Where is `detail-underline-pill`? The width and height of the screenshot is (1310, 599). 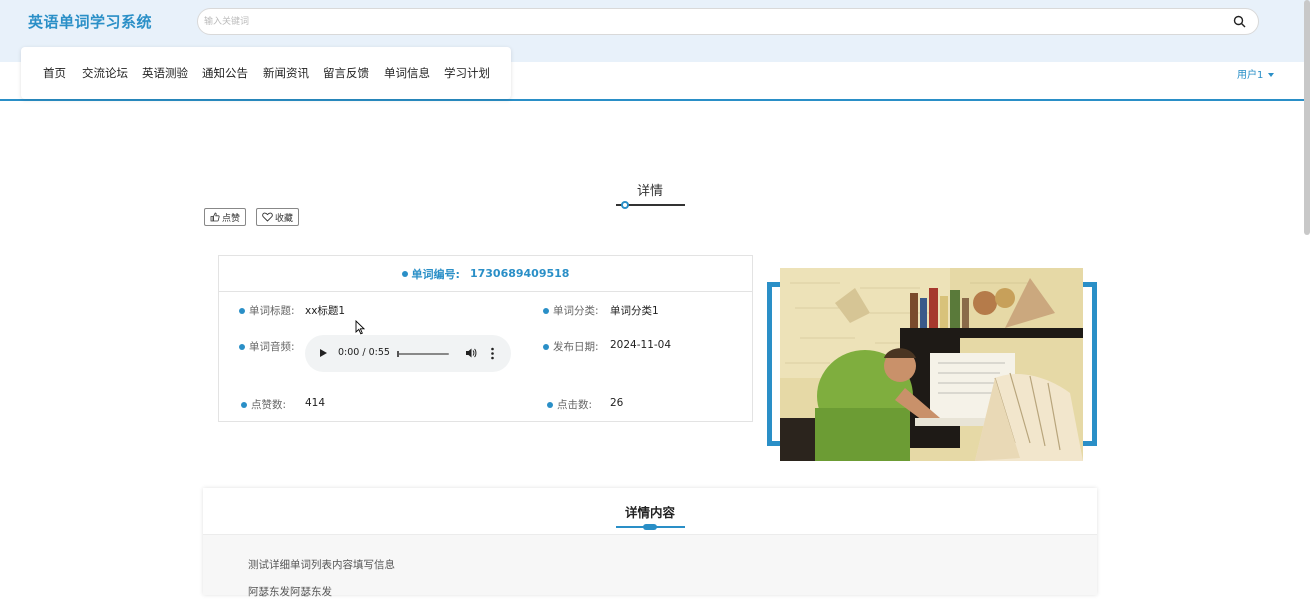 detail-underline-pill is located at coordinates (650, 527).